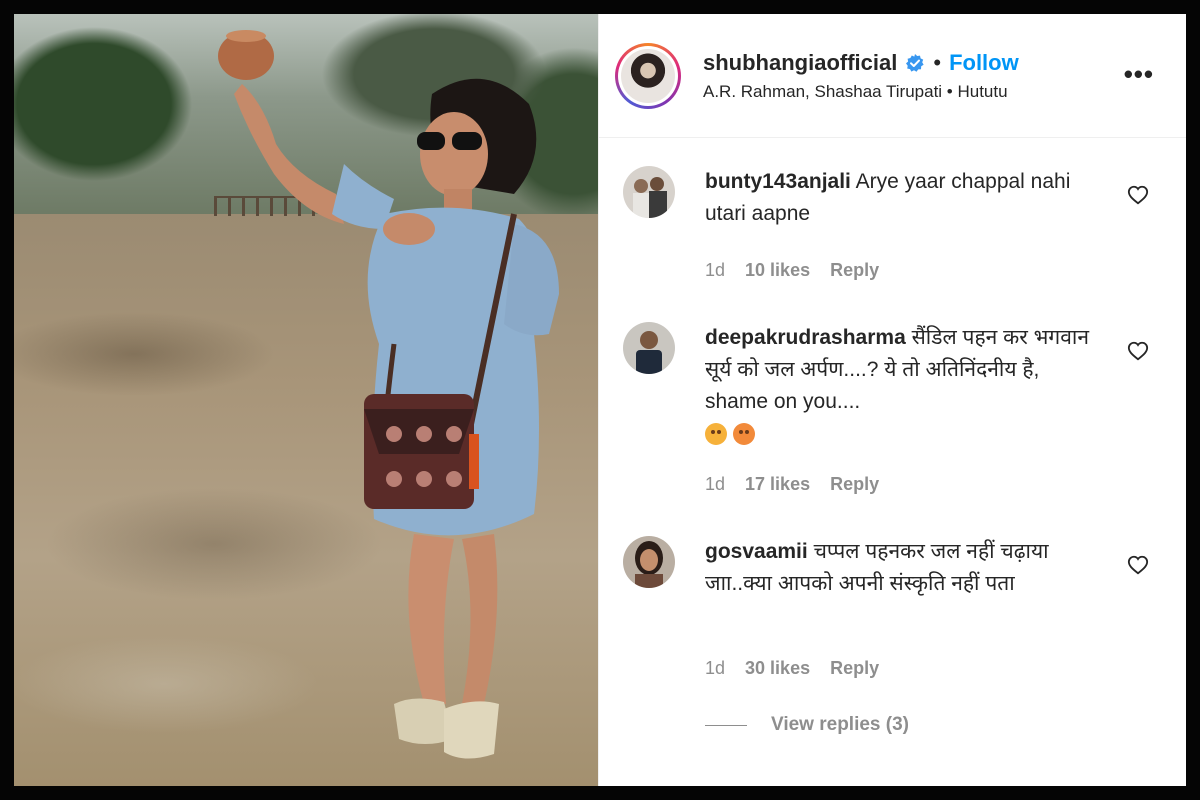  What do you see at coordinates (716, 434) in the screenshot?
I see `flushed-face-icon` at bounding box center [716, 434].